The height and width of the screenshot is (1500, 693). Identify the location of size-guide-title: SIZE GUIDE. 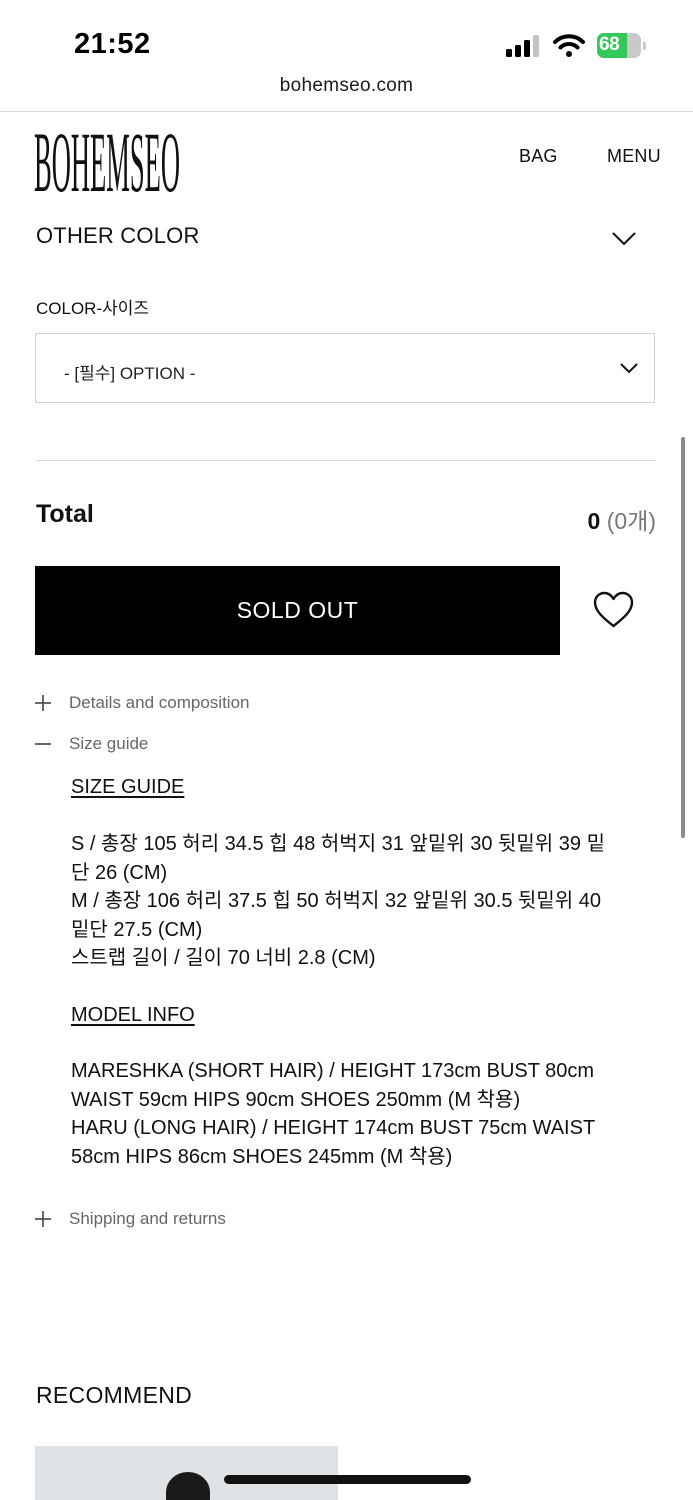
(128, 787).